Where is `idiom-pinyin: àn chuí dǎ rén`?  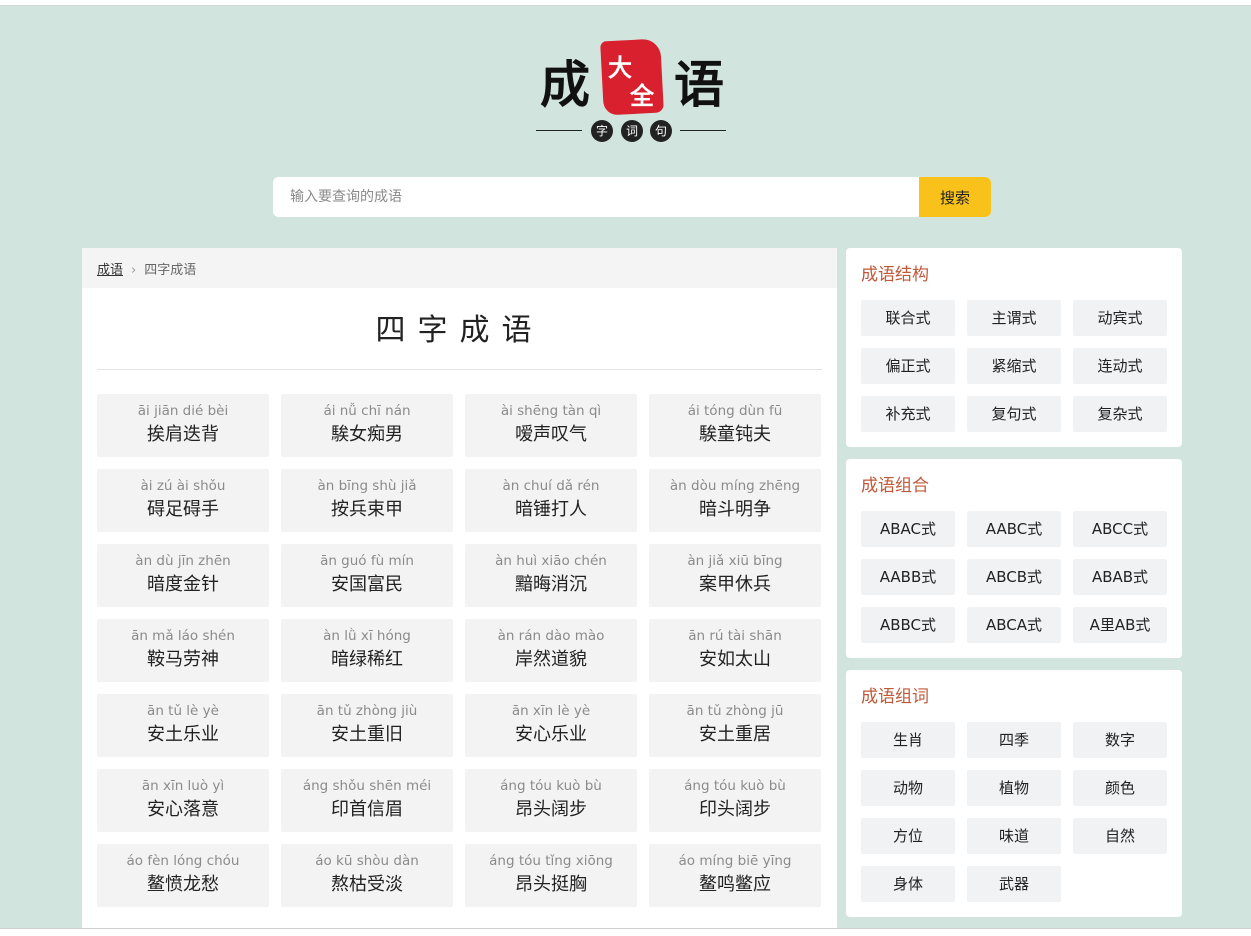 idiom-pinyin: àn chuí dǎ rén is located at coordinates (551, 486).